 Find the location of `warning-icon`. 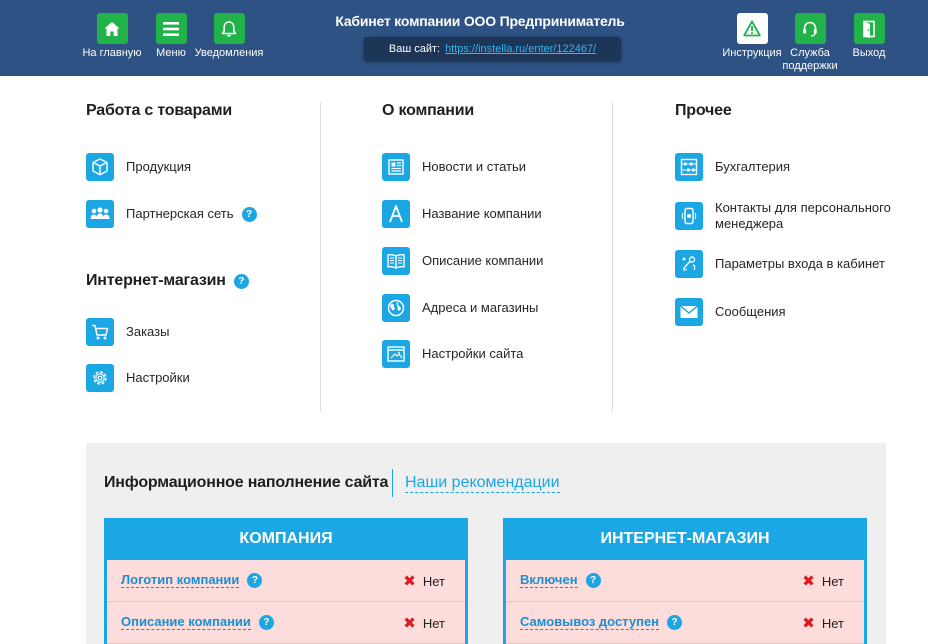

warning-icon is located at coordinates (752, 28).